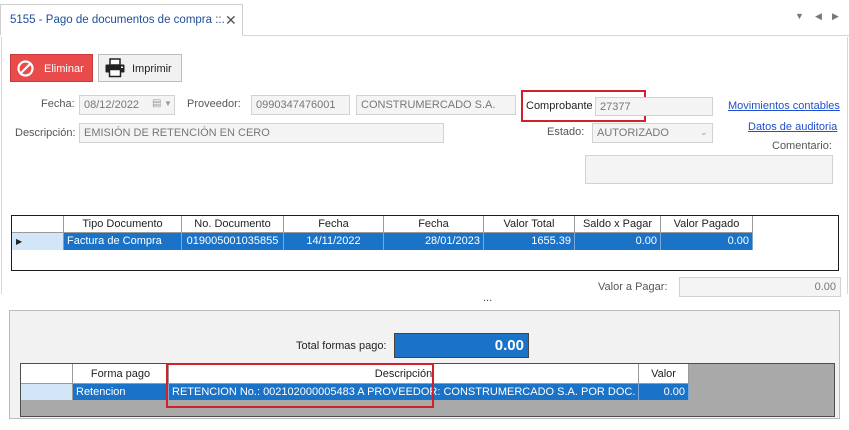 Image resolution: width=849 pixels, height=430 pixels. Describe the element at coordinates (529, 241) in the screenshot. I see `table-cell: 1655.39` at that location.